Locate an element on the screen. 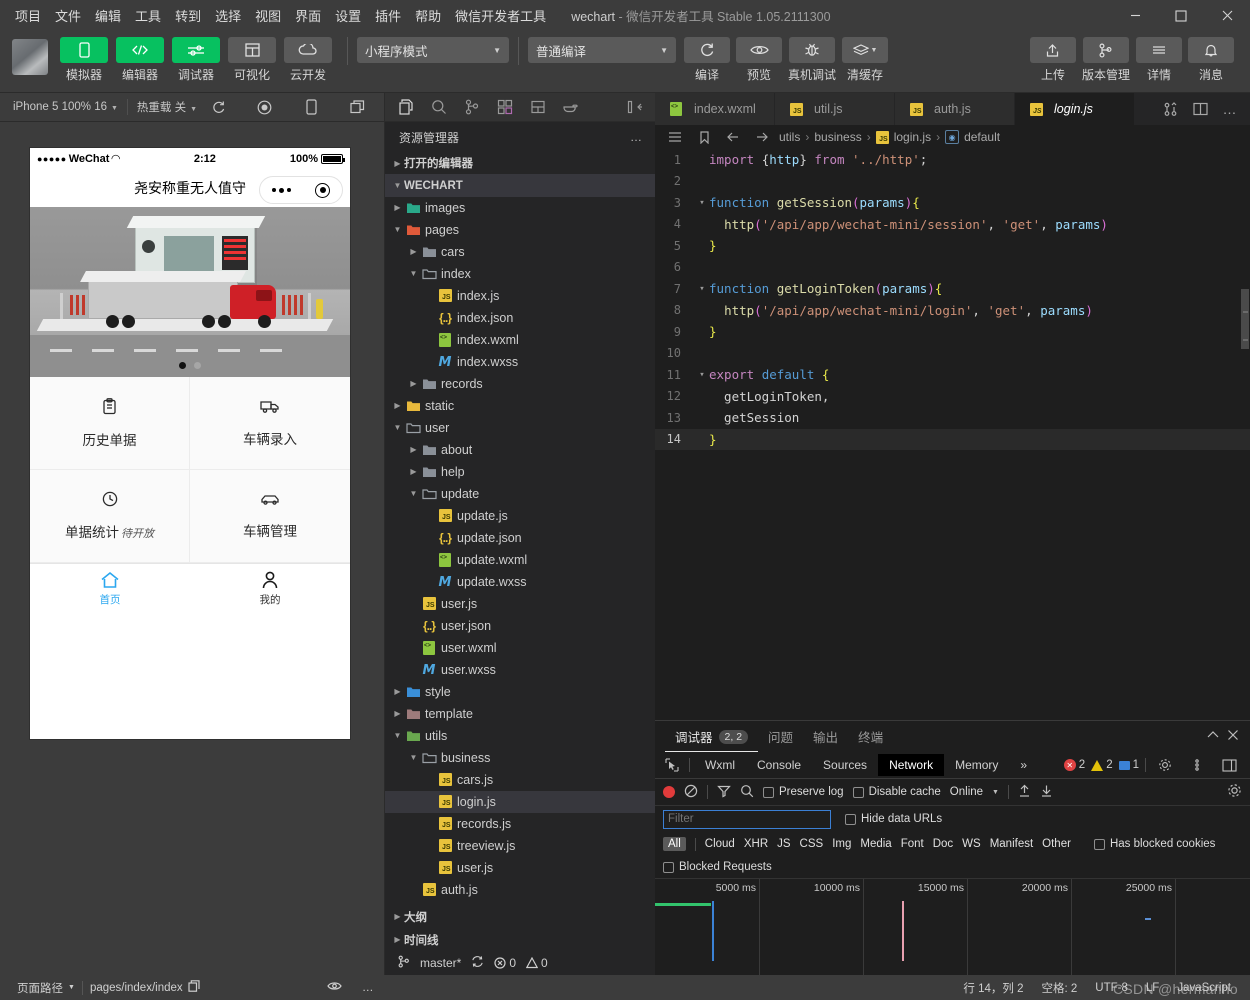 The image size is (1250, 1000). tabbar-item-home: 首页 is located at coordinates (110, 588).